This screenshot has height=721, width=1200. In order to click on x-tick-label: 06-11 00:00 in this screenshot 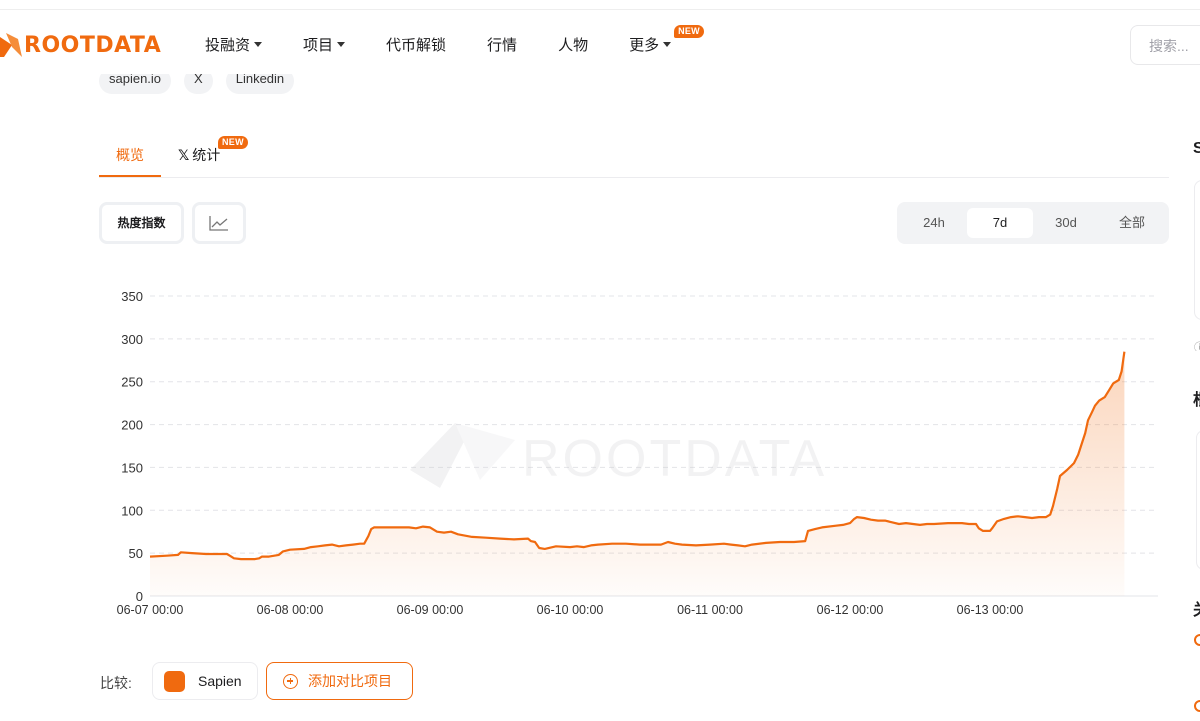, I will do `click(710, 610)`.